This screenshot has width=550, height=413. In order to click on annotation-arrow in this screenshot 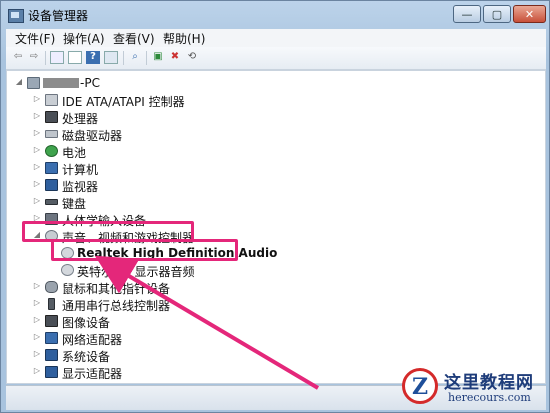, I will do `click(207, 322)`.